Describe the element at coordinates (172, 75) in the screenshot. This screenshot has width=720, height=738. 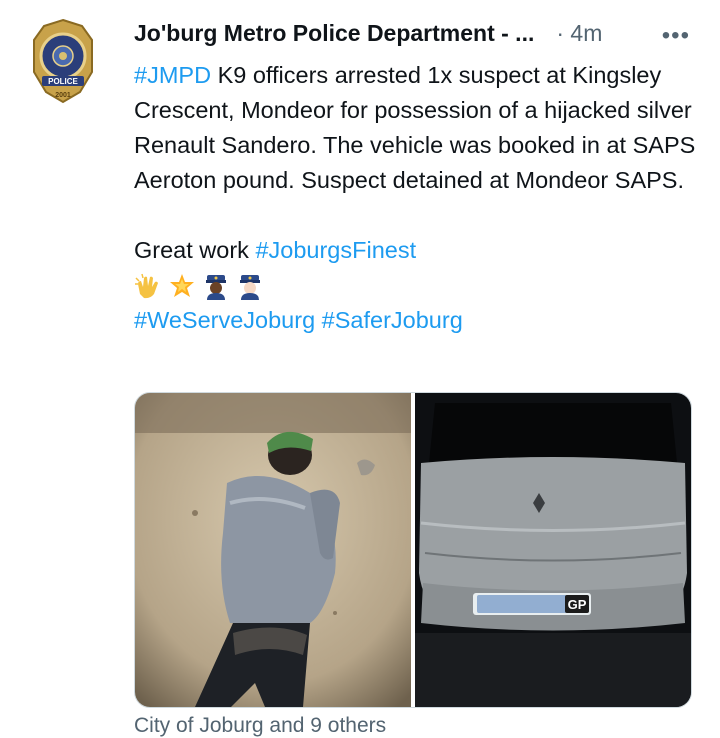
I see `hashtag-jmpd: #JMPD` at that location.